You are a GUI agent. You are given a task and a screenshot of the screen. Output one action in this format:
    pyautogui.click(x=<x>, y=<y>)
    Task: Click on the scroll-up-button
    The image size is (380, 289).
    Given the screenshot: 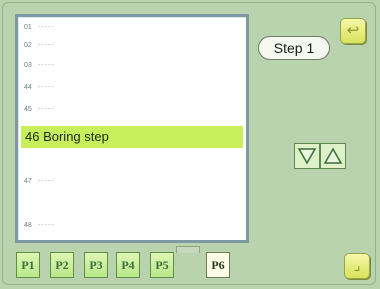 What is the action you would take?
    pyautogui.click(x=333, y=156)
    